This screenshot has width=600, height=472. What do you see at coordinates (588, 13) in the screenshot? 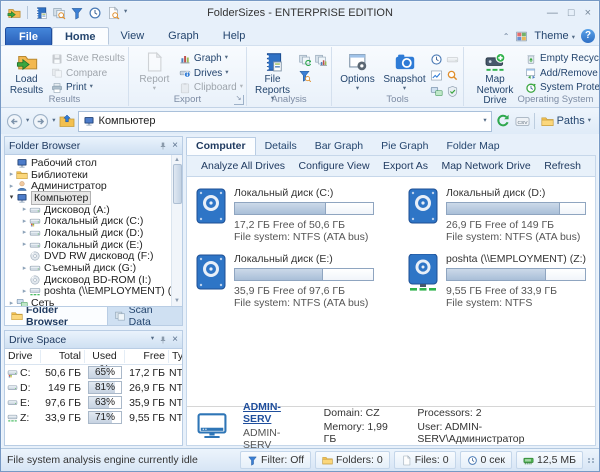
I see `close-button: ×` at bounding box center [588, 13].